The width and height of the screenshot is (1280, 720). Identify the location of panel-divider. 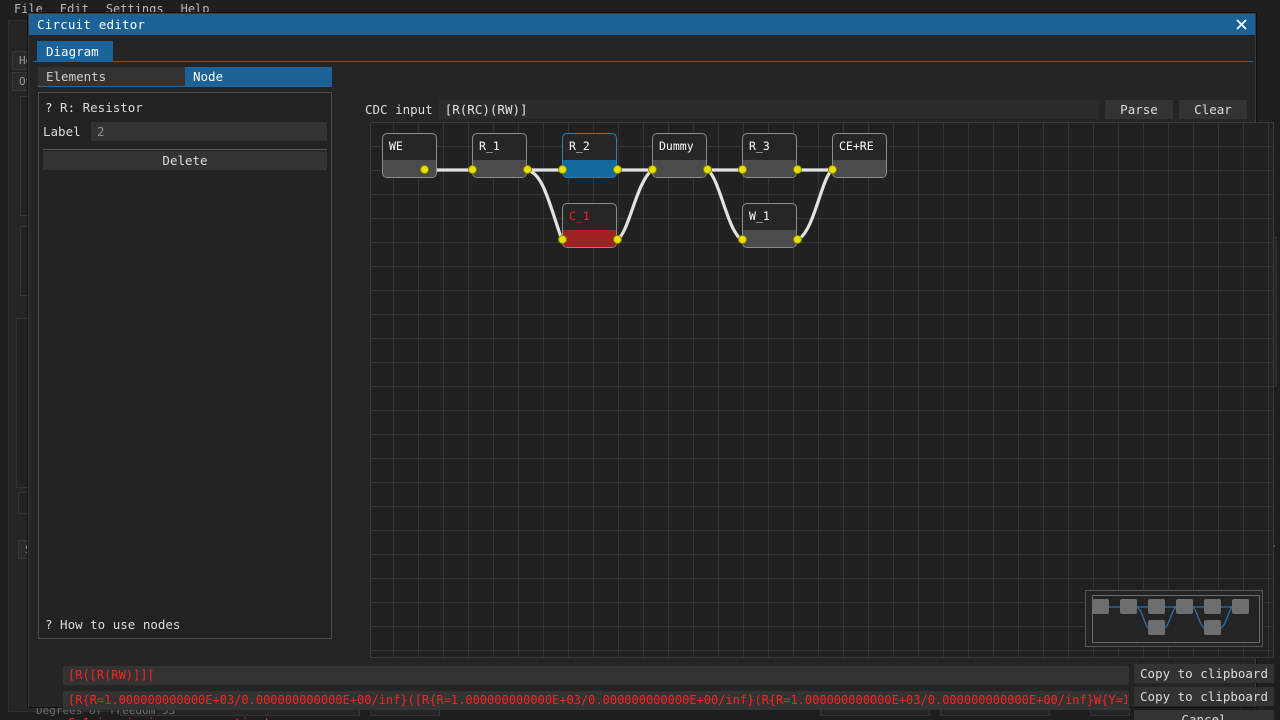
(185, 149).